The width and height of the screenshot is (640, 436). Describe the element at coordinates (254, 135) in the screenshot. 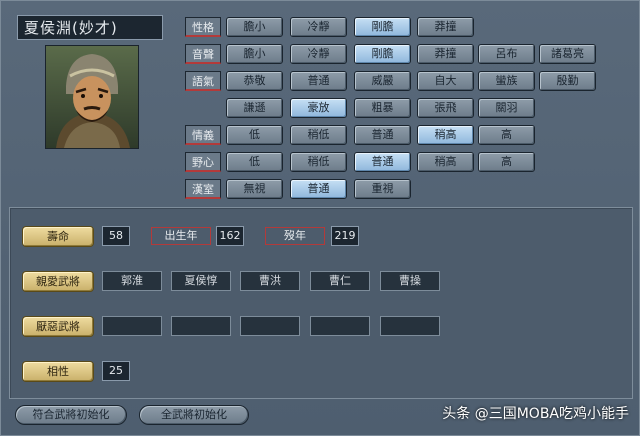

I see `loyalty-option: 低` at that location.